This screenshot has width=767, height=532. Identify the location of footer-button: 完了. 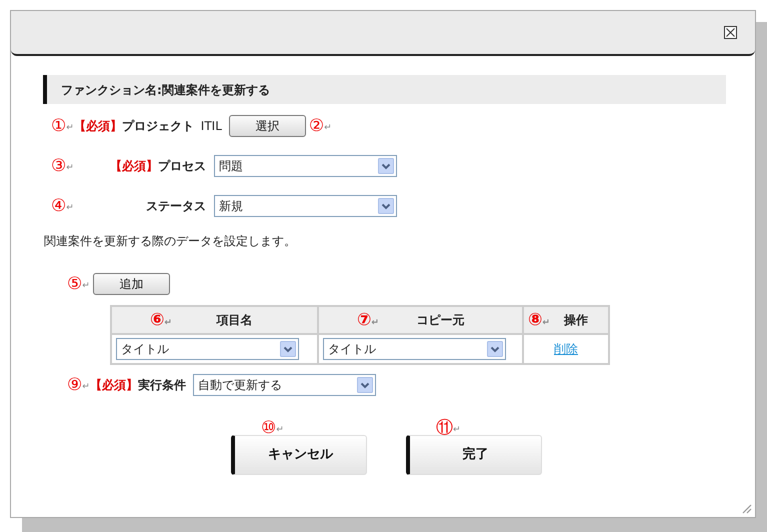
(474, 455).